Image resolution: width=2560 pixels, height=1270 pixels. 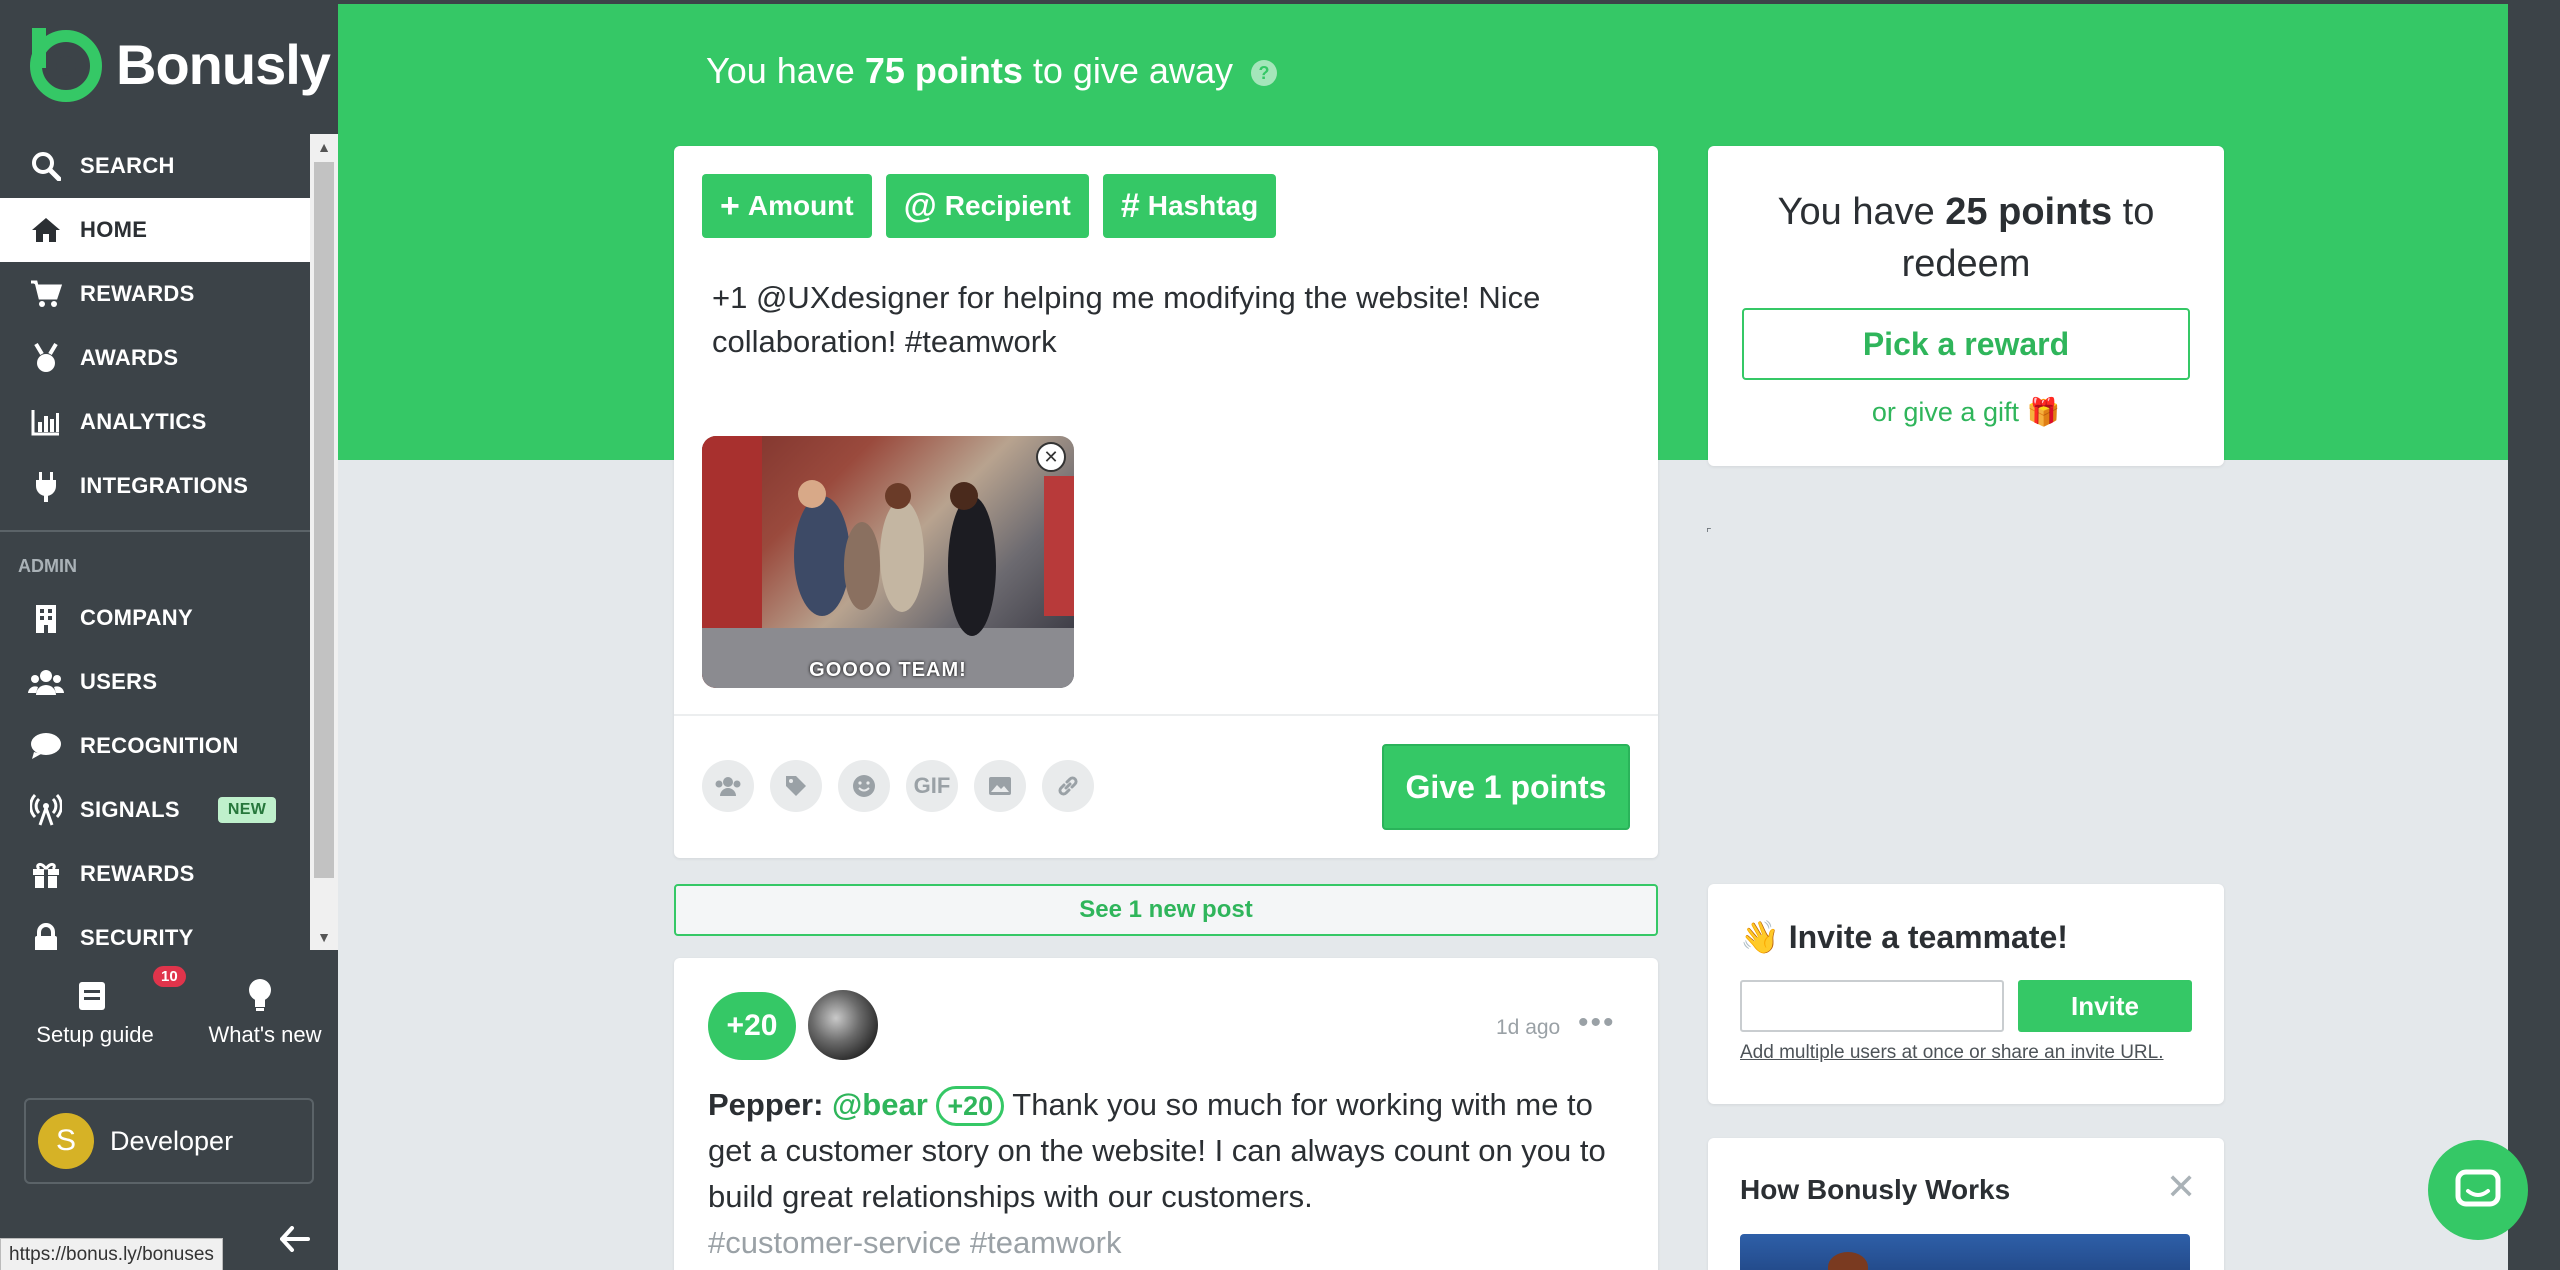 I want to click on sidebar-footer: 10 Setup guide What's new S Developer, so click(x=169, y=1110).